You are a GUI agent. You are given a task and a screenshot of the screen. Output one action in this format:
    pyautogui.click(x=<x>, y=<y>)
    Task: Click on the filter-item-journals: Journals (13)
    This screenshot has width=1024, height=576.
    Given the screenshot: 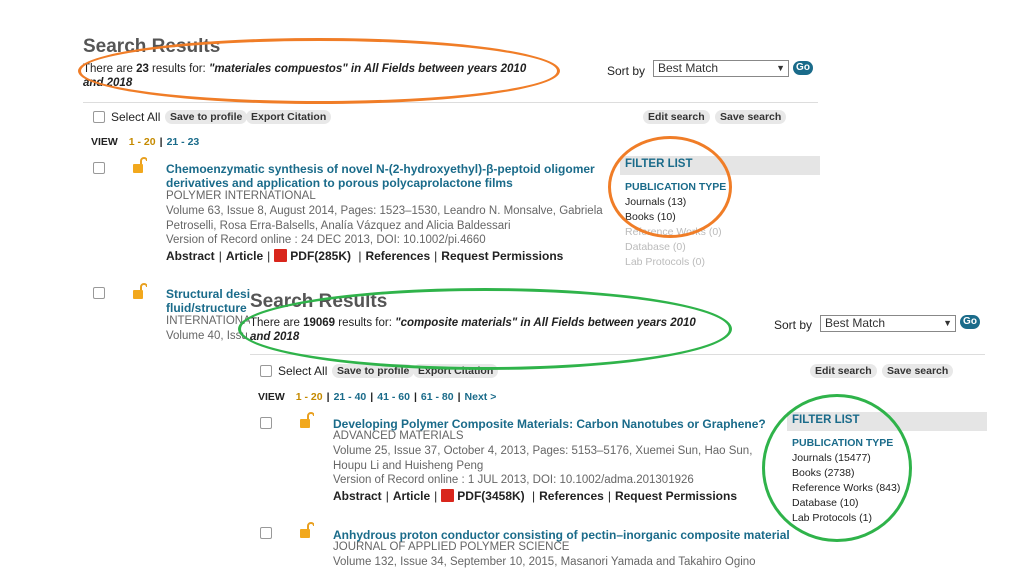 What is the action you would take?
    pyautogui.click(x=722, y=202)
    